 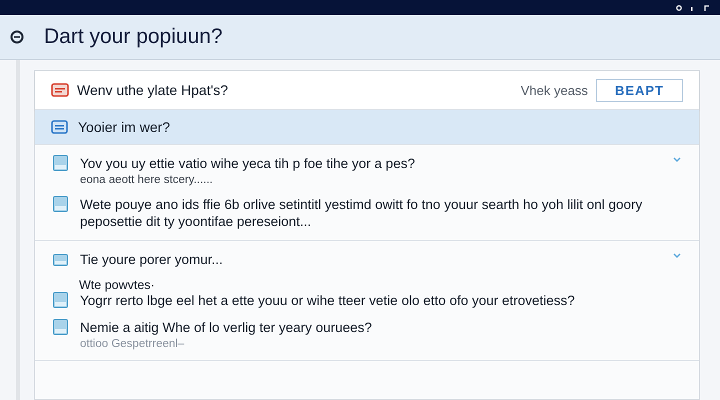 What do you see at coordinates (247, 163) in the screenshot?
I see `item-text: Yov you uy ettie vatio wihe yeca tih p foe tihe yor a pes?` at bounding box center [247, 163].